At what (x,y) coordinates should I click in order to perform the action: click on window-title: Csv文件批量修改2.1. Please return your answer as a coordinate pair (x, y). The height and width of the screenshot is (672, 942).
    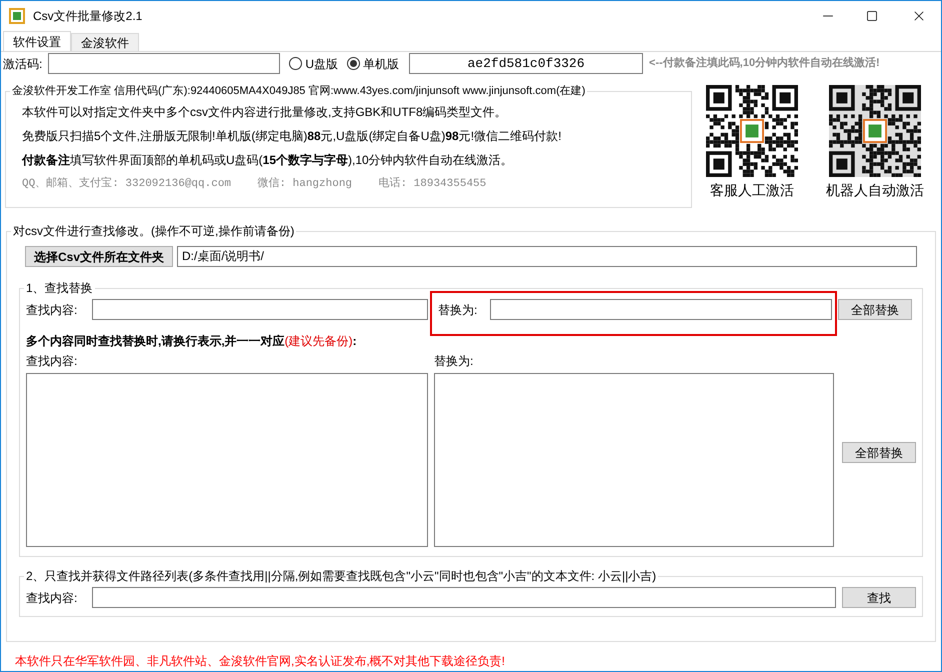
    Looking at the image, I should click on (87, 16).